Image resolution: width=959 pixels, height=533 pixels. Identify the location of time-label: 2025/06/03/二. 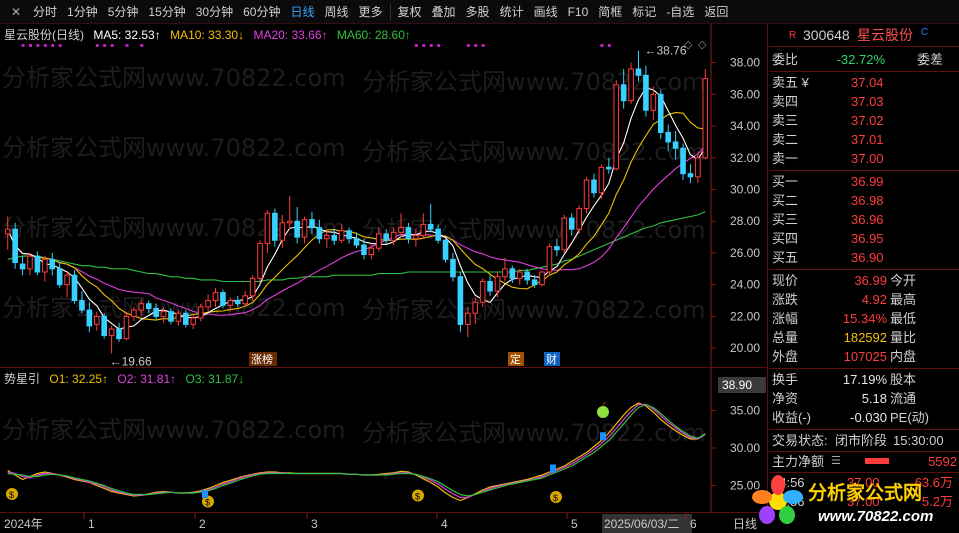
(641, 524).